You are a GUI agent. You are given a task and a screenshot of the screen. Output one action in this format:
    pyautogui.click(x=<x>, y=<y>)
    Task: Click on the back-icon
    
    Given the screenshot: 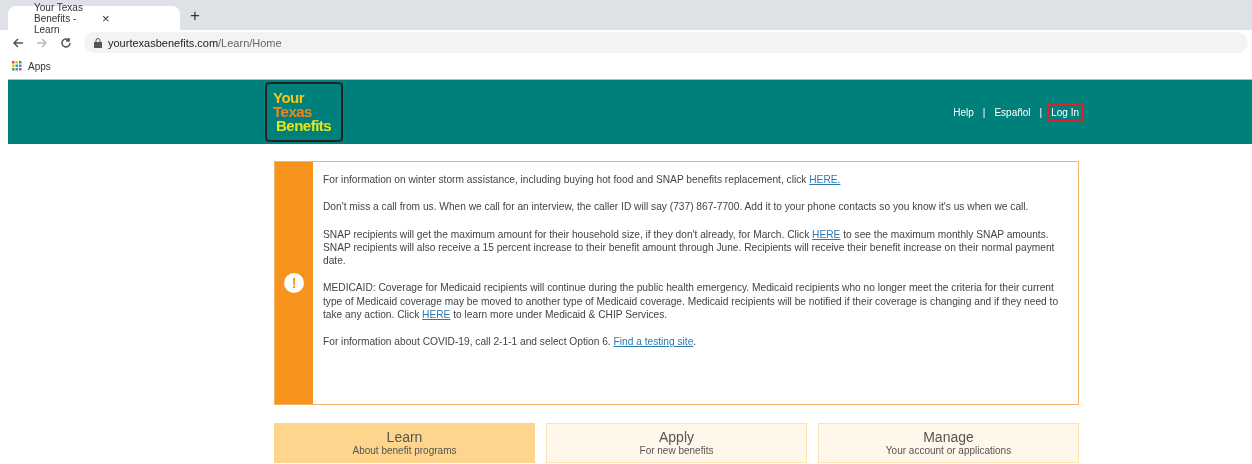 What is the action you would take?
    pyautogui.click(x=18, y=42)
    